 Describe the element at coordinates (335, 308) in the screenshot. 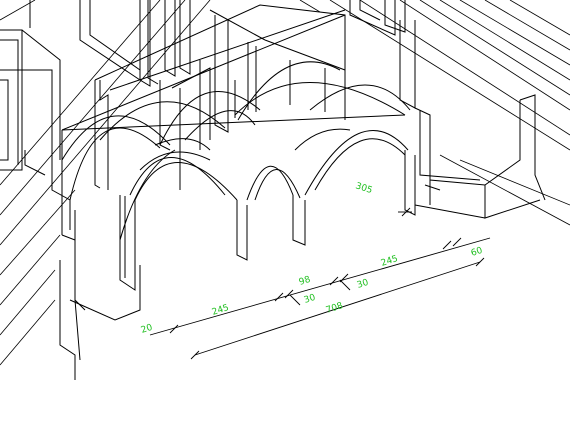

I see `dimension-label-708: 708` at that location.